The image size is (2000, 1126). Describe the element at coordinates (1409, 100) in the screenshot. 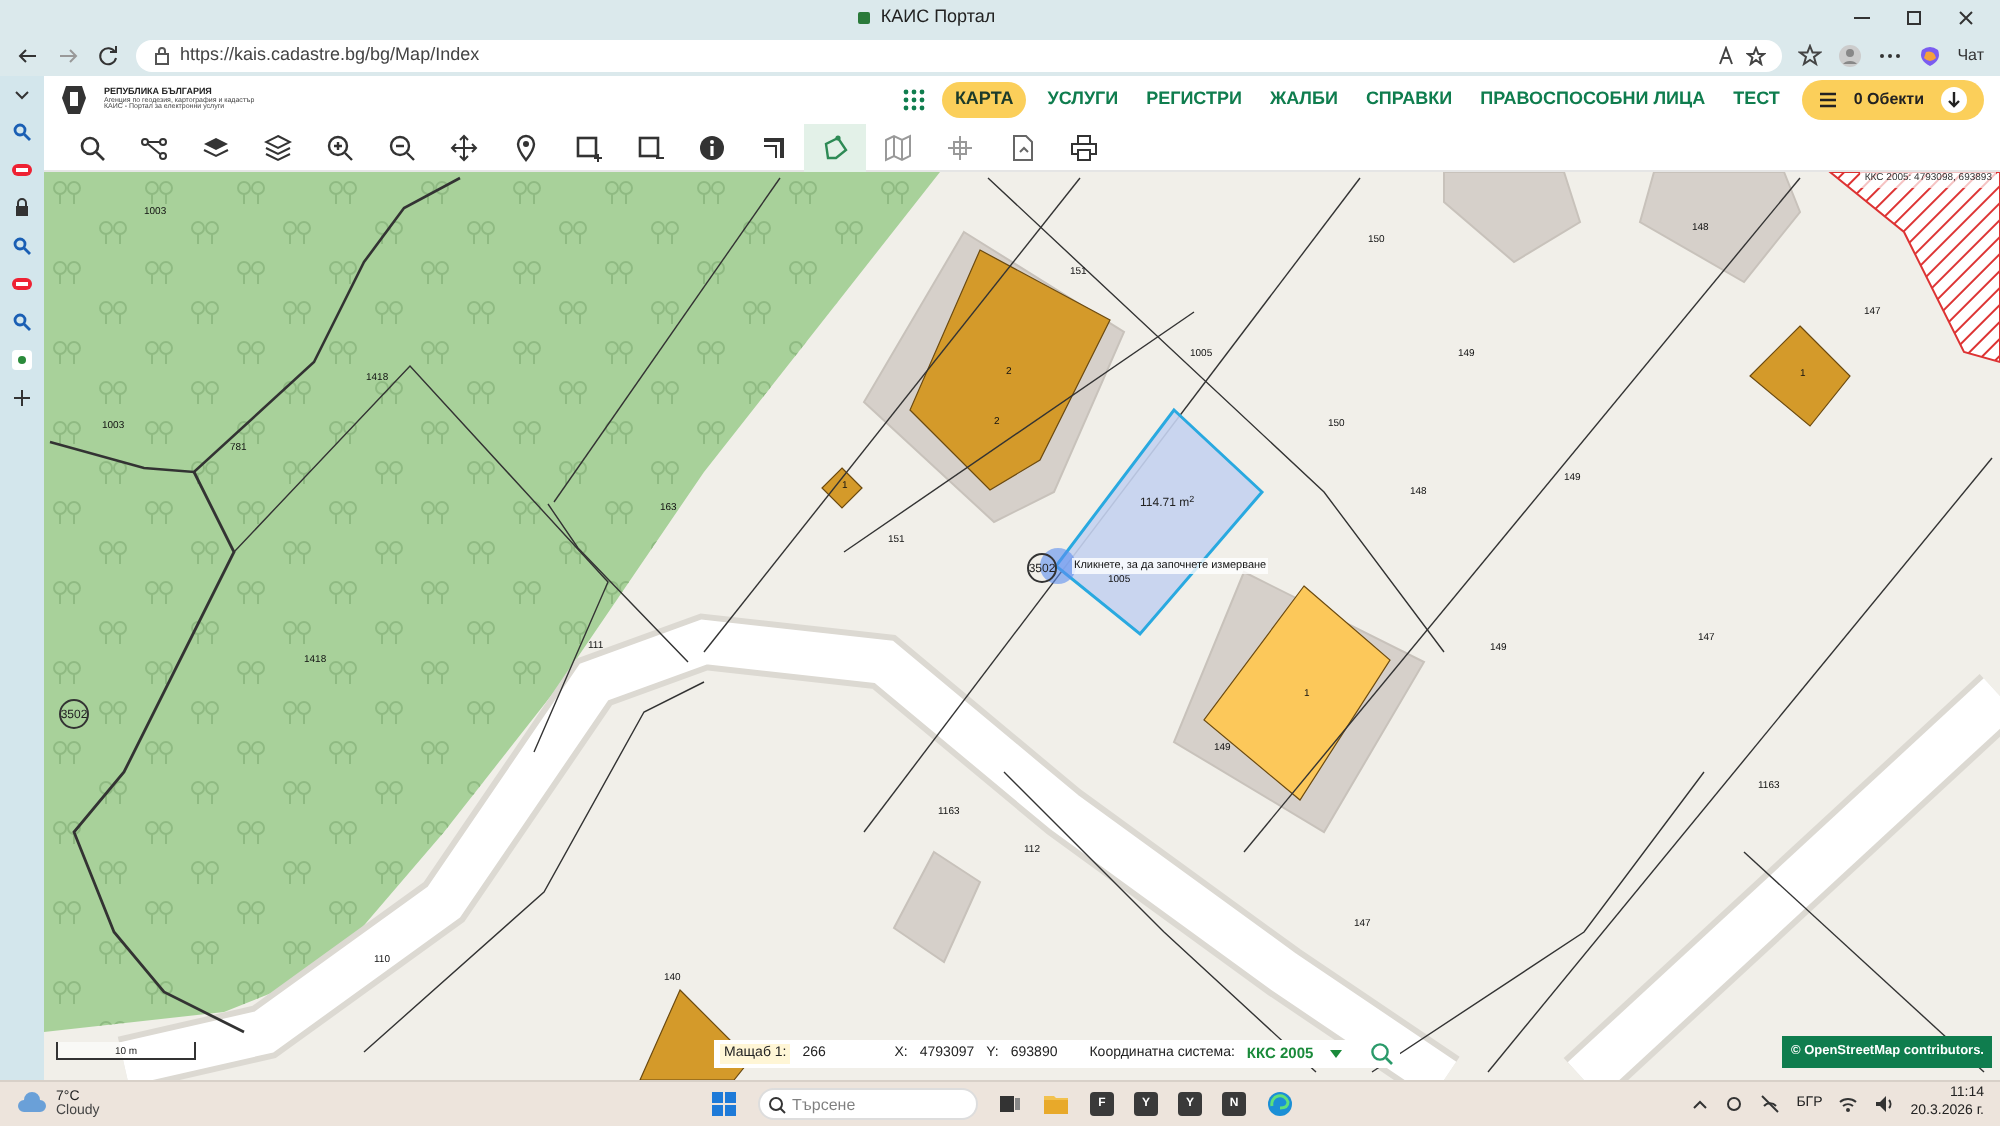

I see `nav-link: СПРАВКИ` at that location.